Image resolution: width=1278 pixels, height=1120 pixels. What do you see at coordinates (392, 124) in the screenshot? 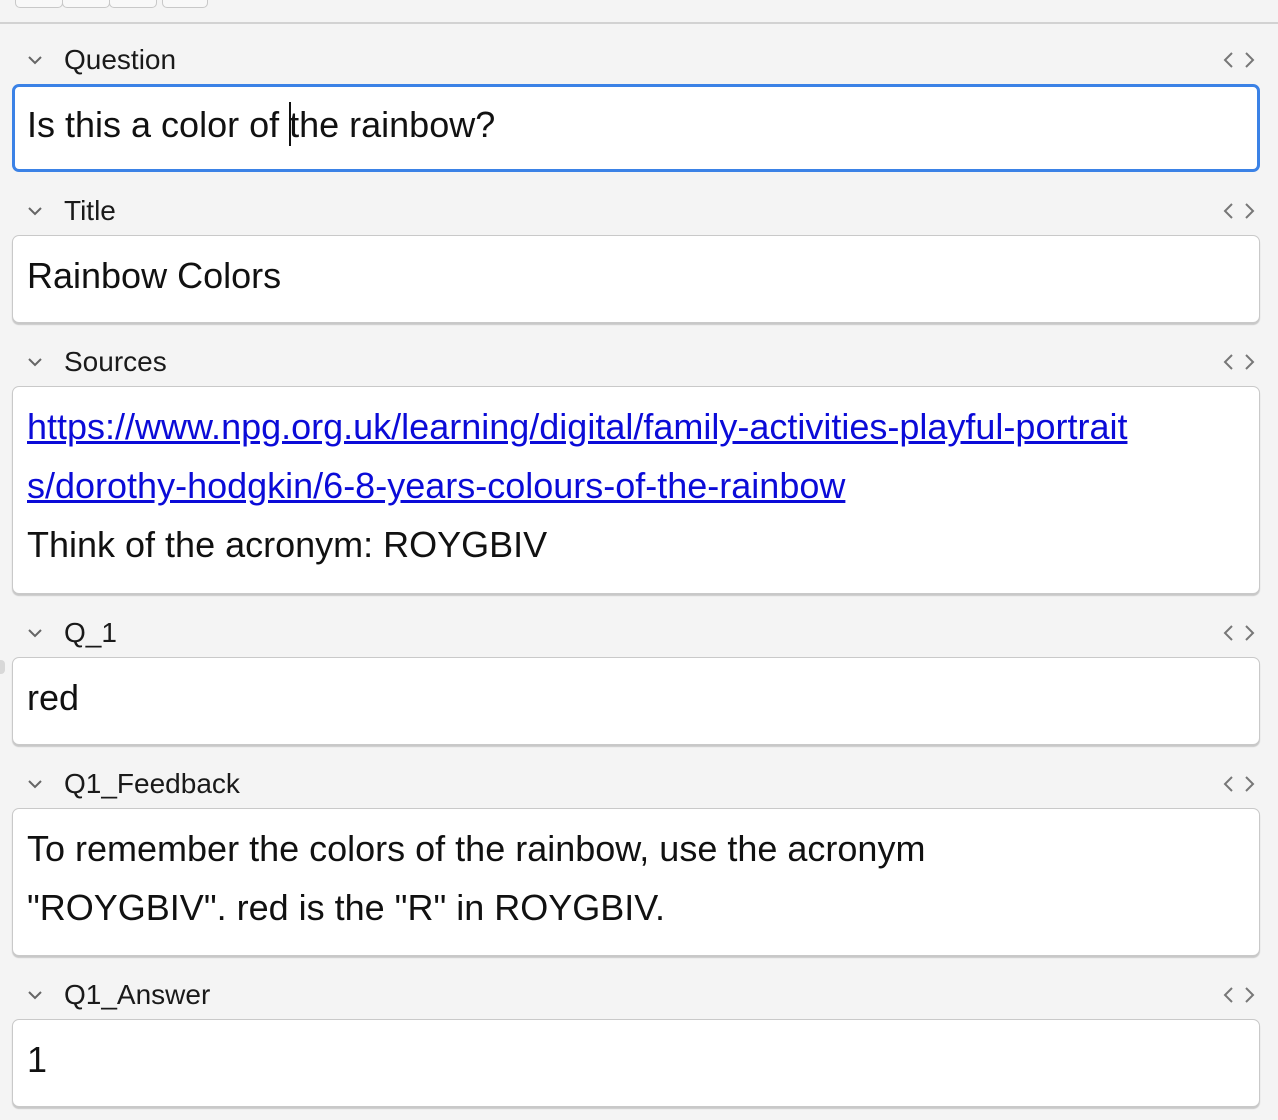
I see `question-text-after-caret: the rainbow?` at bounding box center [392, 124].